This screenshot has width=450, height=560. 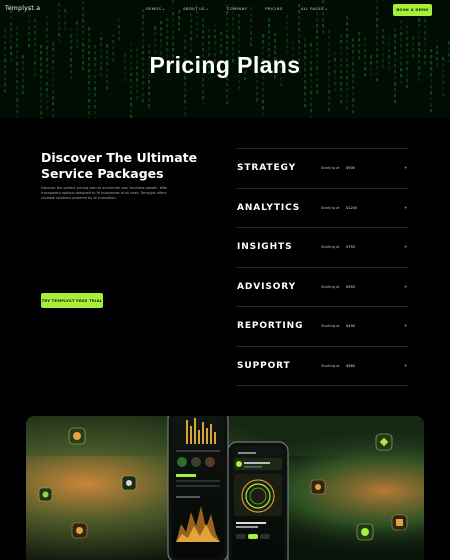 What do you see at coordinates (350, 247) in the screenshot?
I see `service-price: $750` at bounding box center [350, 247].